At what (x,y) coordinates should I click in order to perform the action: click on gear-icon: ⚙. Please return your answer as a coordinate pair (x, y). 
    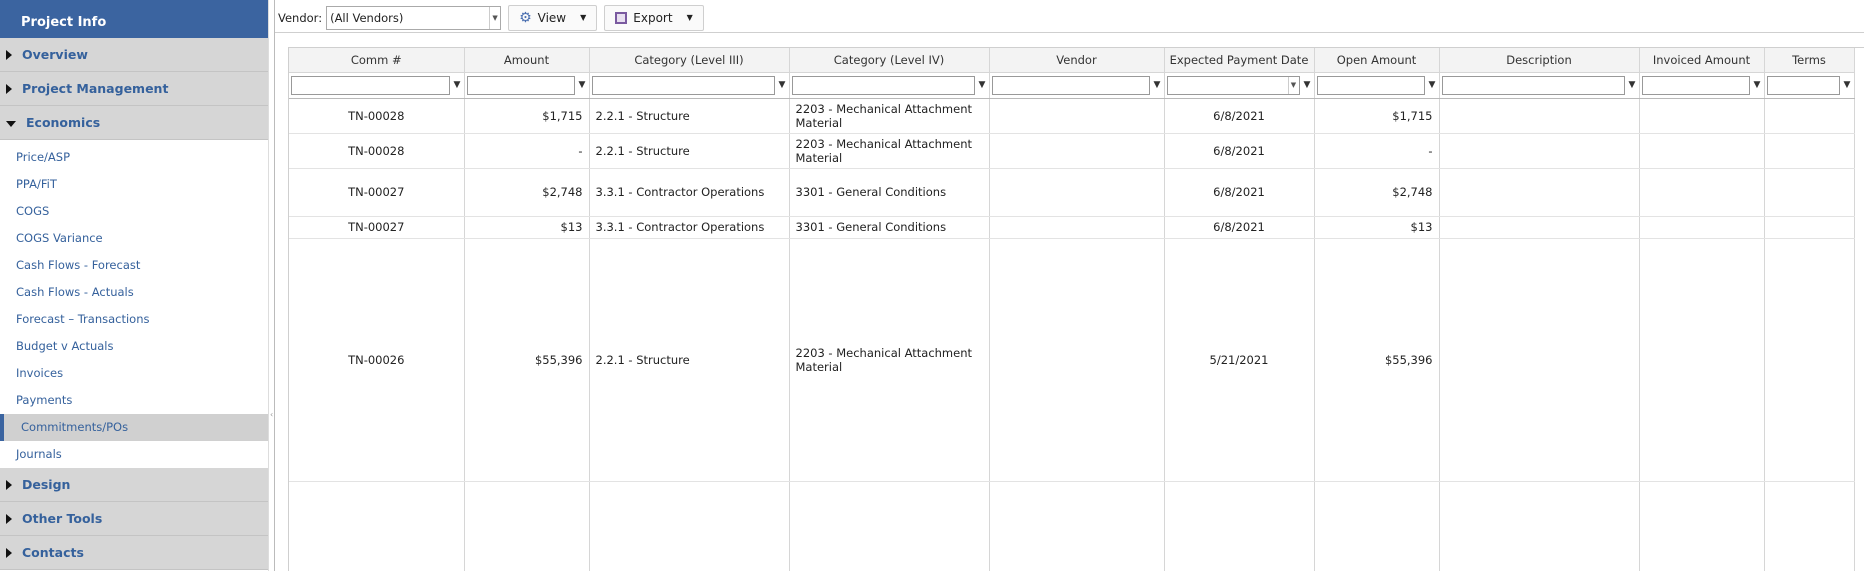
    Looking at the image, I should click on (525, 17).